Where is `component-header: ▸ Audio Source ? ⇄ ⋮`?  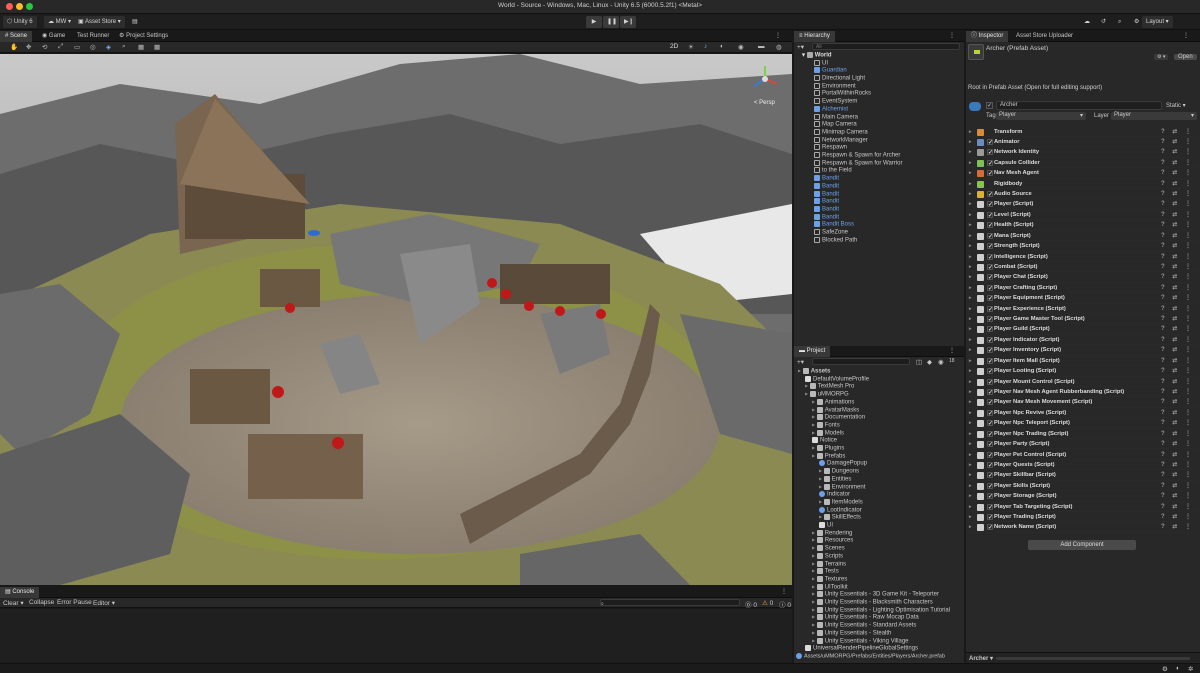
component-header: ▸ Audio Source ? ⇄ ⋮ is located at coordinates (1082, 194).